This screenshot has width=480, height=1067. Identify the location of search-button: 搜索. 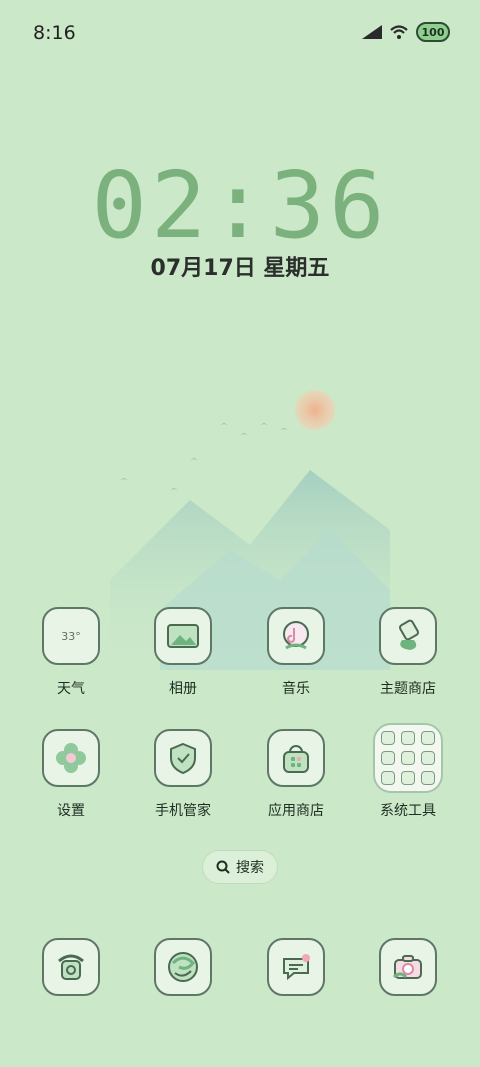
(240, 867).